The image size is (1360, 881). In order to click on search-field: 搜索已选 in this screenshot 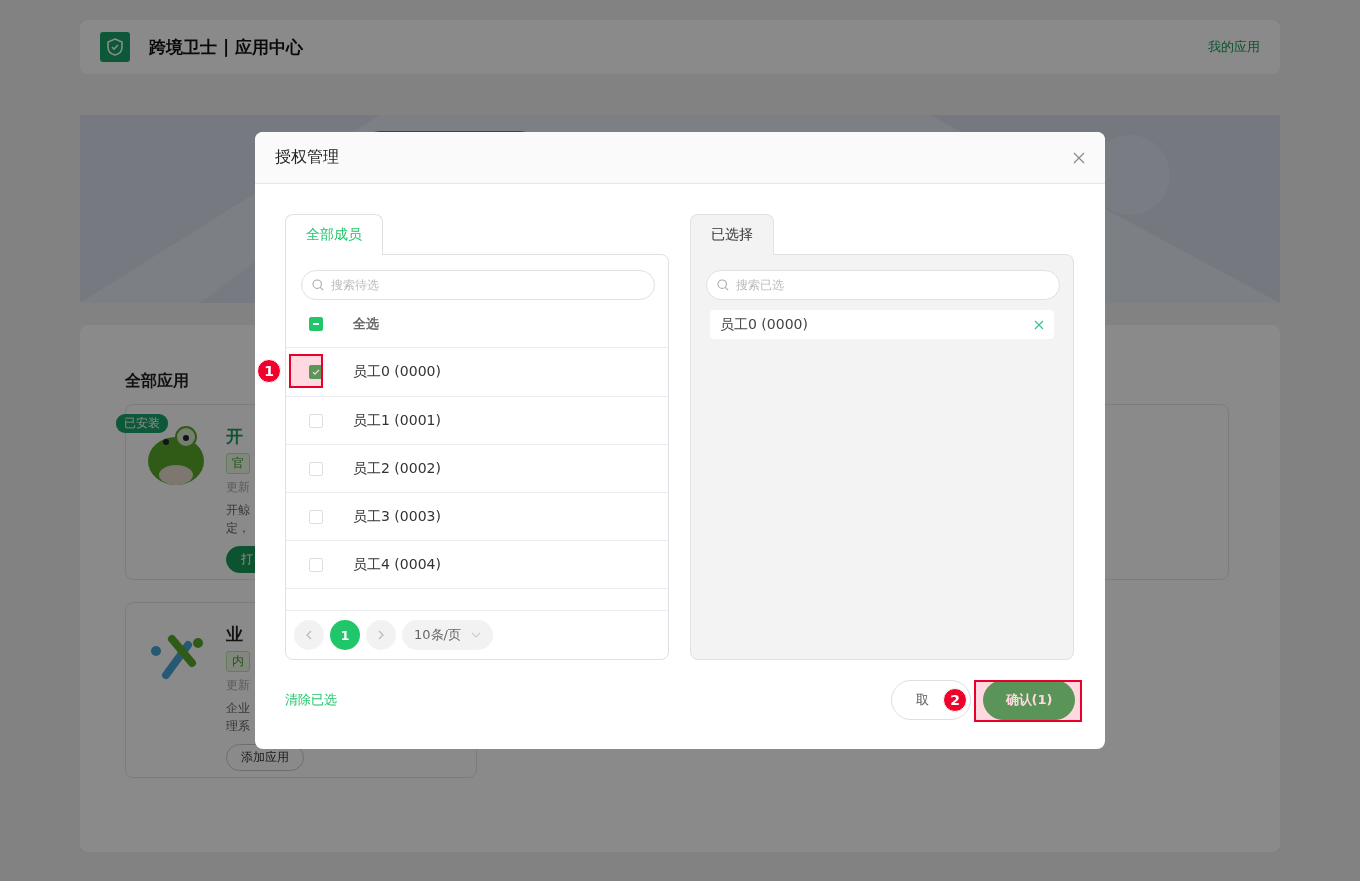, I will do `click(883, 285)`.